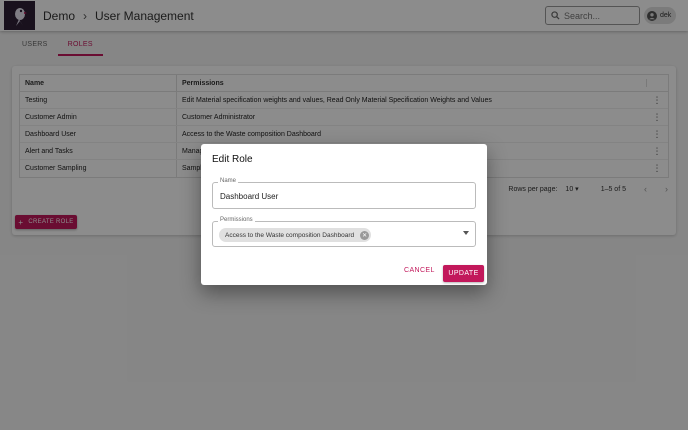 The width and height of the screenshot is (688, 430). Describe the element at coordinates (365, 235) in the screenshot. I see `chip-remove-icon: ✕` at that location.